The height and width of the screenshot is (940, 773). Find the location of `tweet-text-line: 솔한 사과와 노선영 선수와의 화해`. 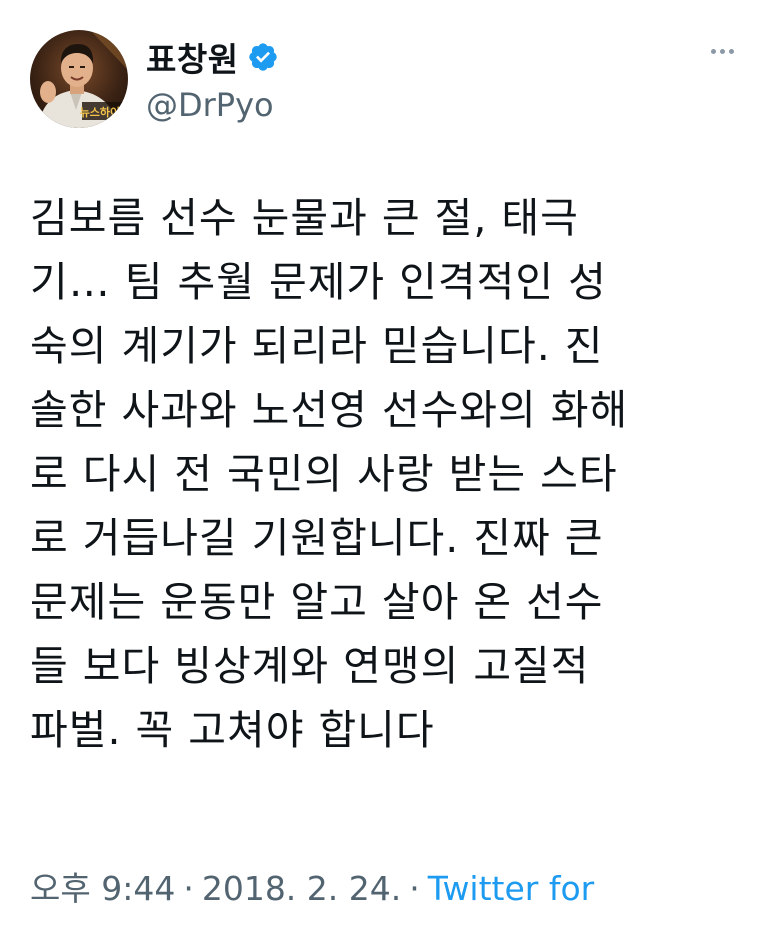

tweet-text-line: 솔한 사과와 노선영 선수와의 화해 is located at coordinates (329, 410).